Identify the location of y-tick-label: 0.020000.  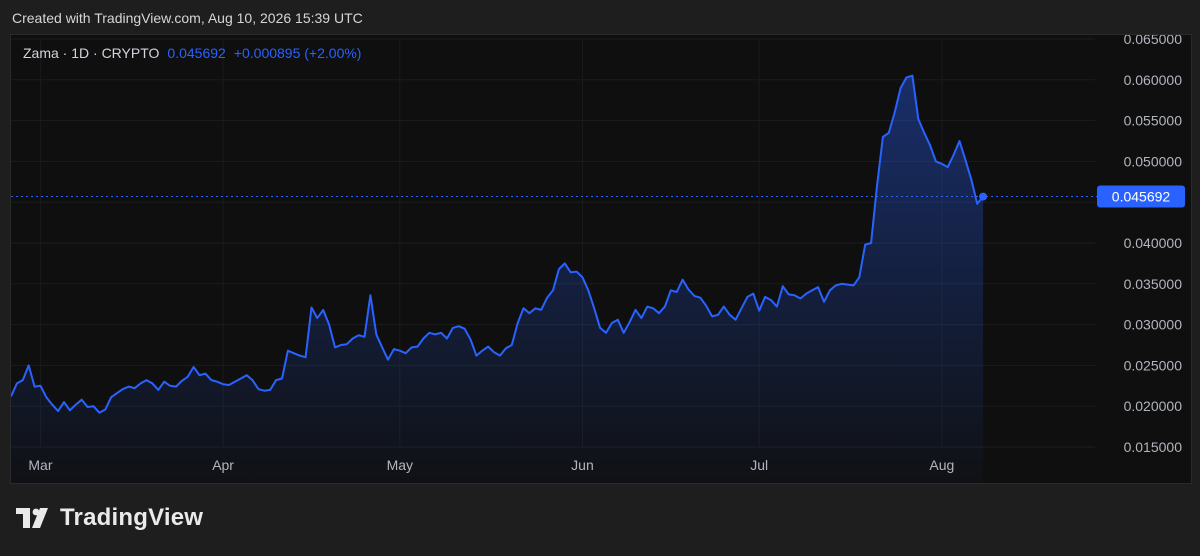
(1153, 406).